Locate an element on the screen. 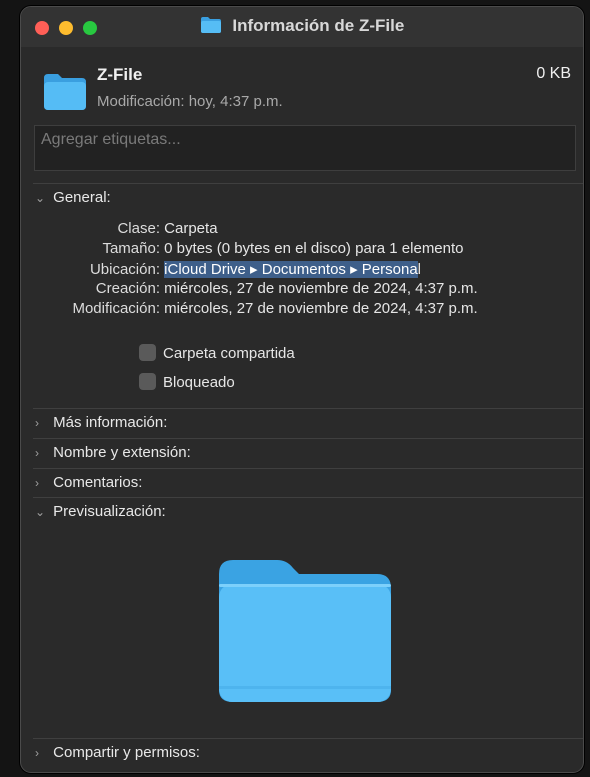 Image resolution: width=590 pixels, height=777 pixels. section-name-extension: › Nombre y extensión: is located at coordinates (113, 452).